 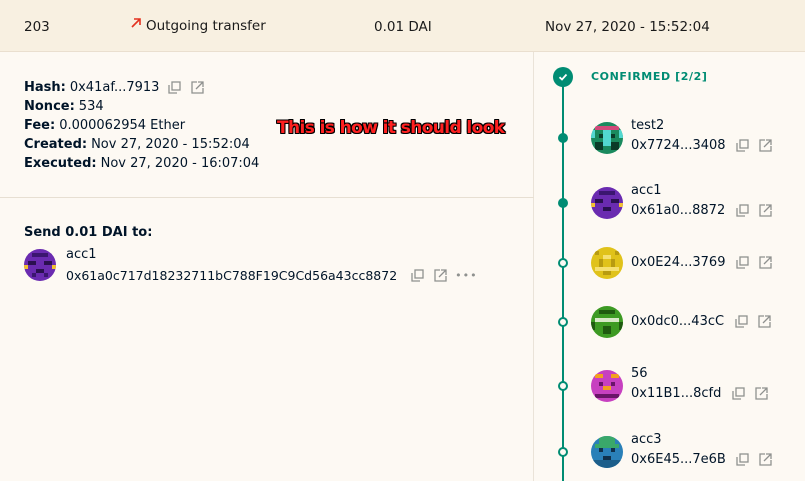 I want to click on owner-address-row: 0x7724...3408, so click(x=702, y=145).